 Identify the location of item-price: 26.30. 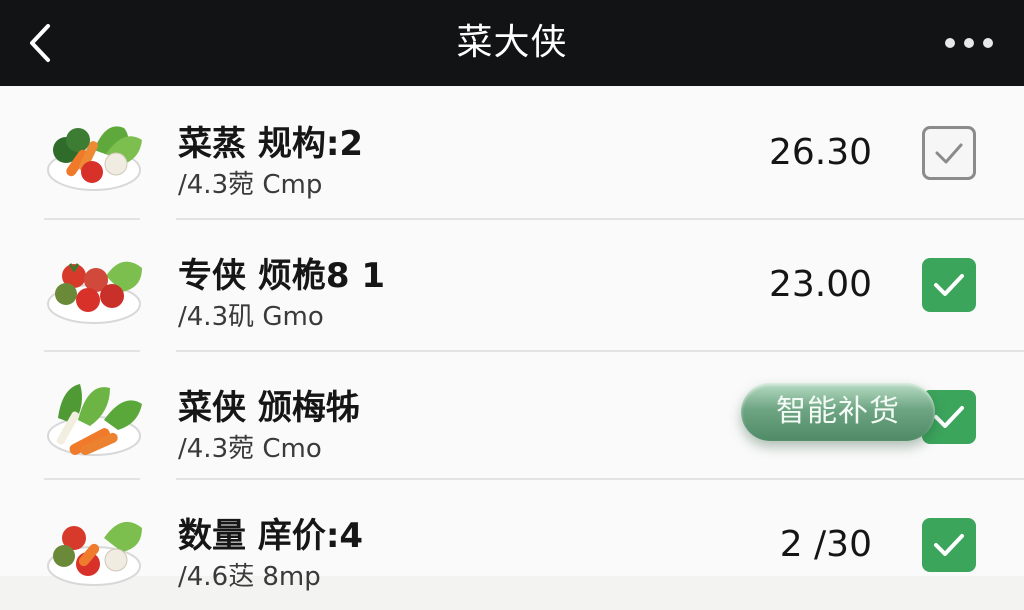
(820, 152).